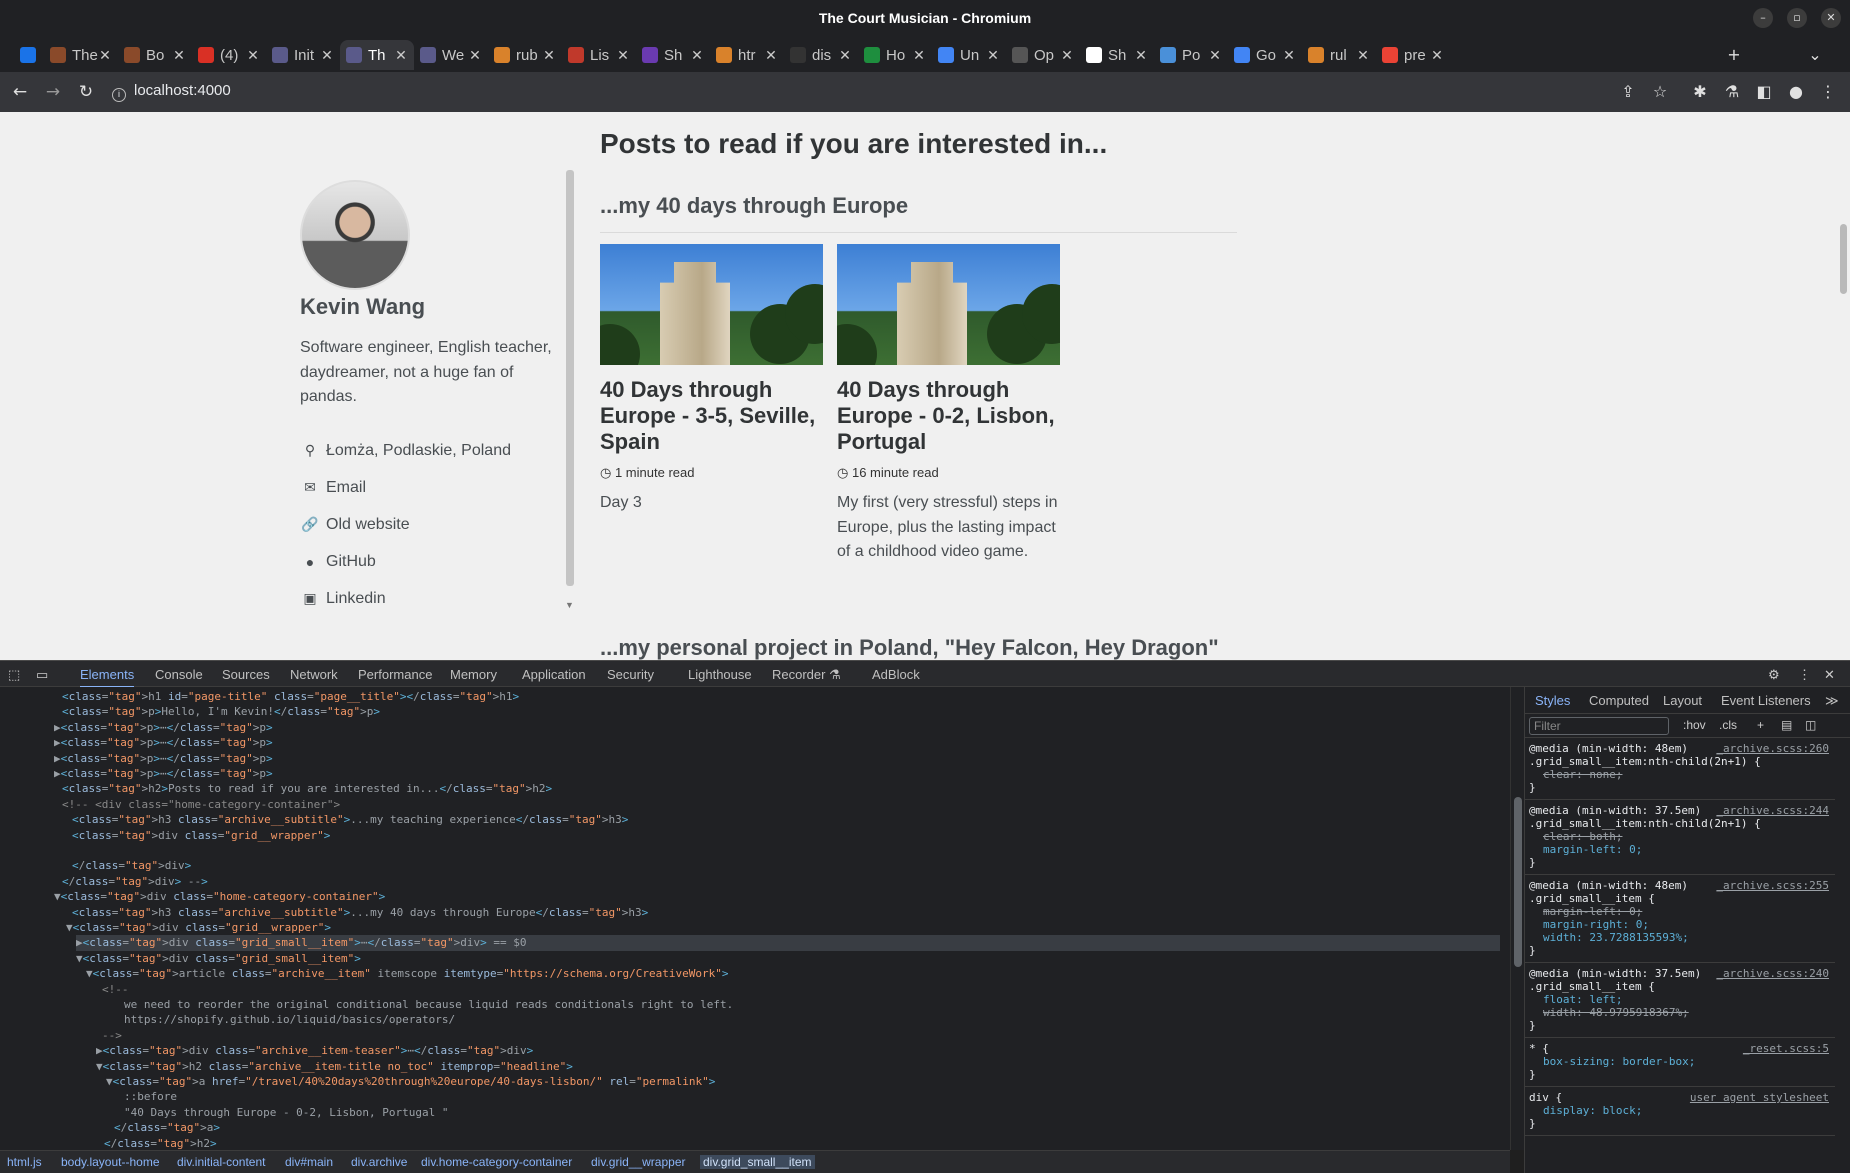 The width and height of the screenshot is (1850, 1173). I want to click on devtools-tab: AdBlock, so click(896, 674).